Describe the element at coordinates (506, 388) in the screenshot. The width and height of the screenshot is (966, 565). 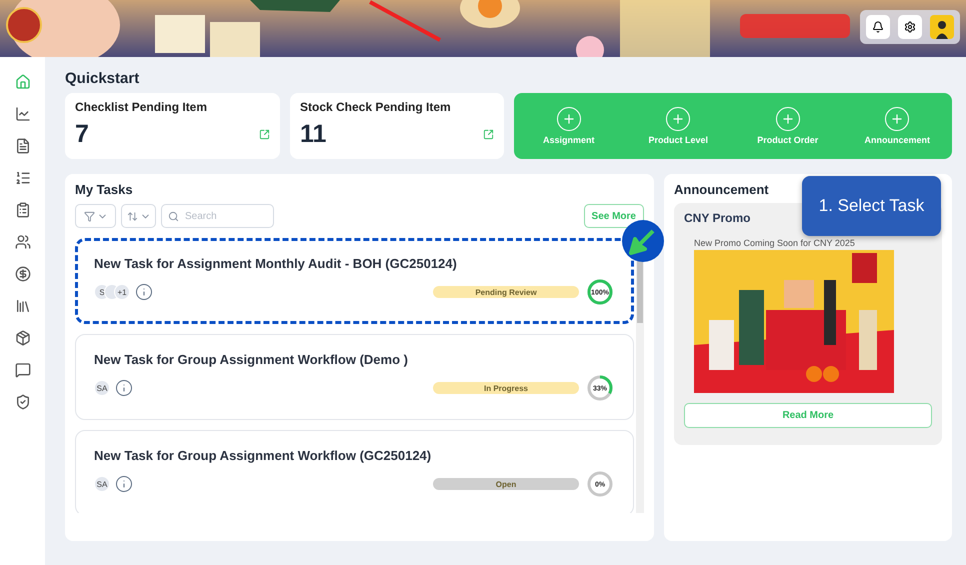
I see `status-pill: In Progress` at that location.